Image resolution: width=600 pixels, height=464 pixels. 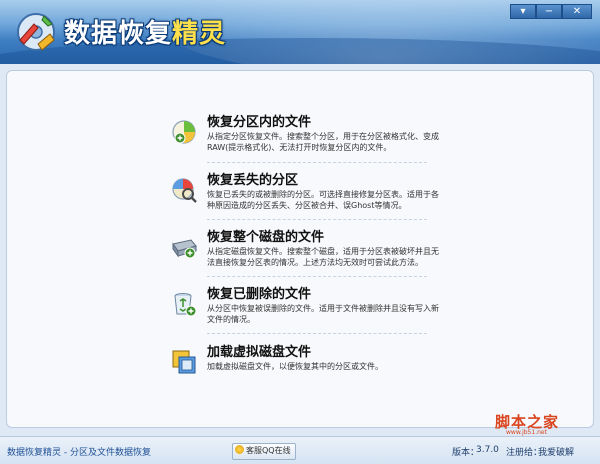 I want to click on window-controls: ▾ − ✕, so click(x=551, y=12).